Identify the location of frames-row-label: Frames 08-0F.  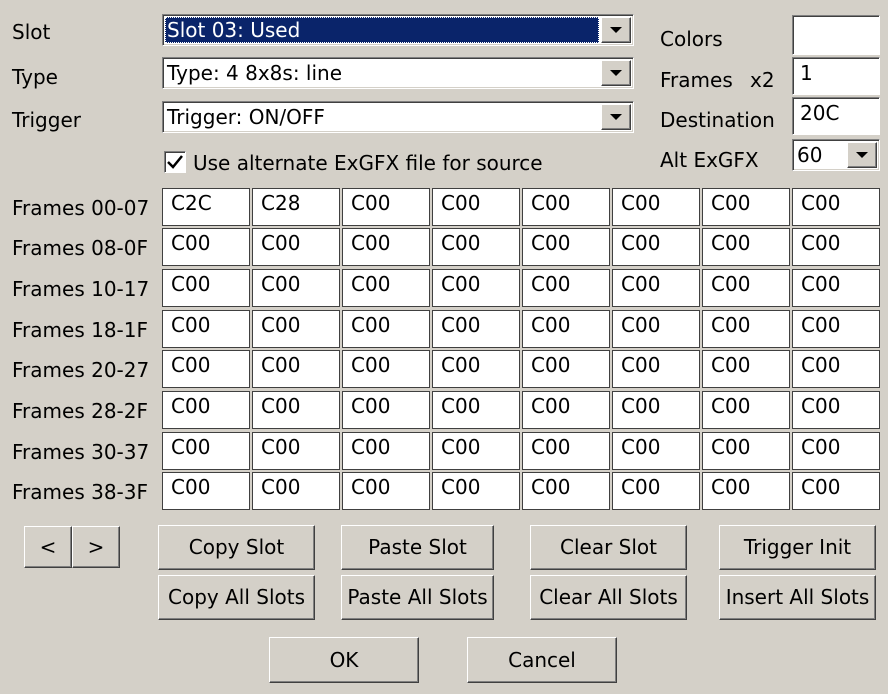
(80, 248).